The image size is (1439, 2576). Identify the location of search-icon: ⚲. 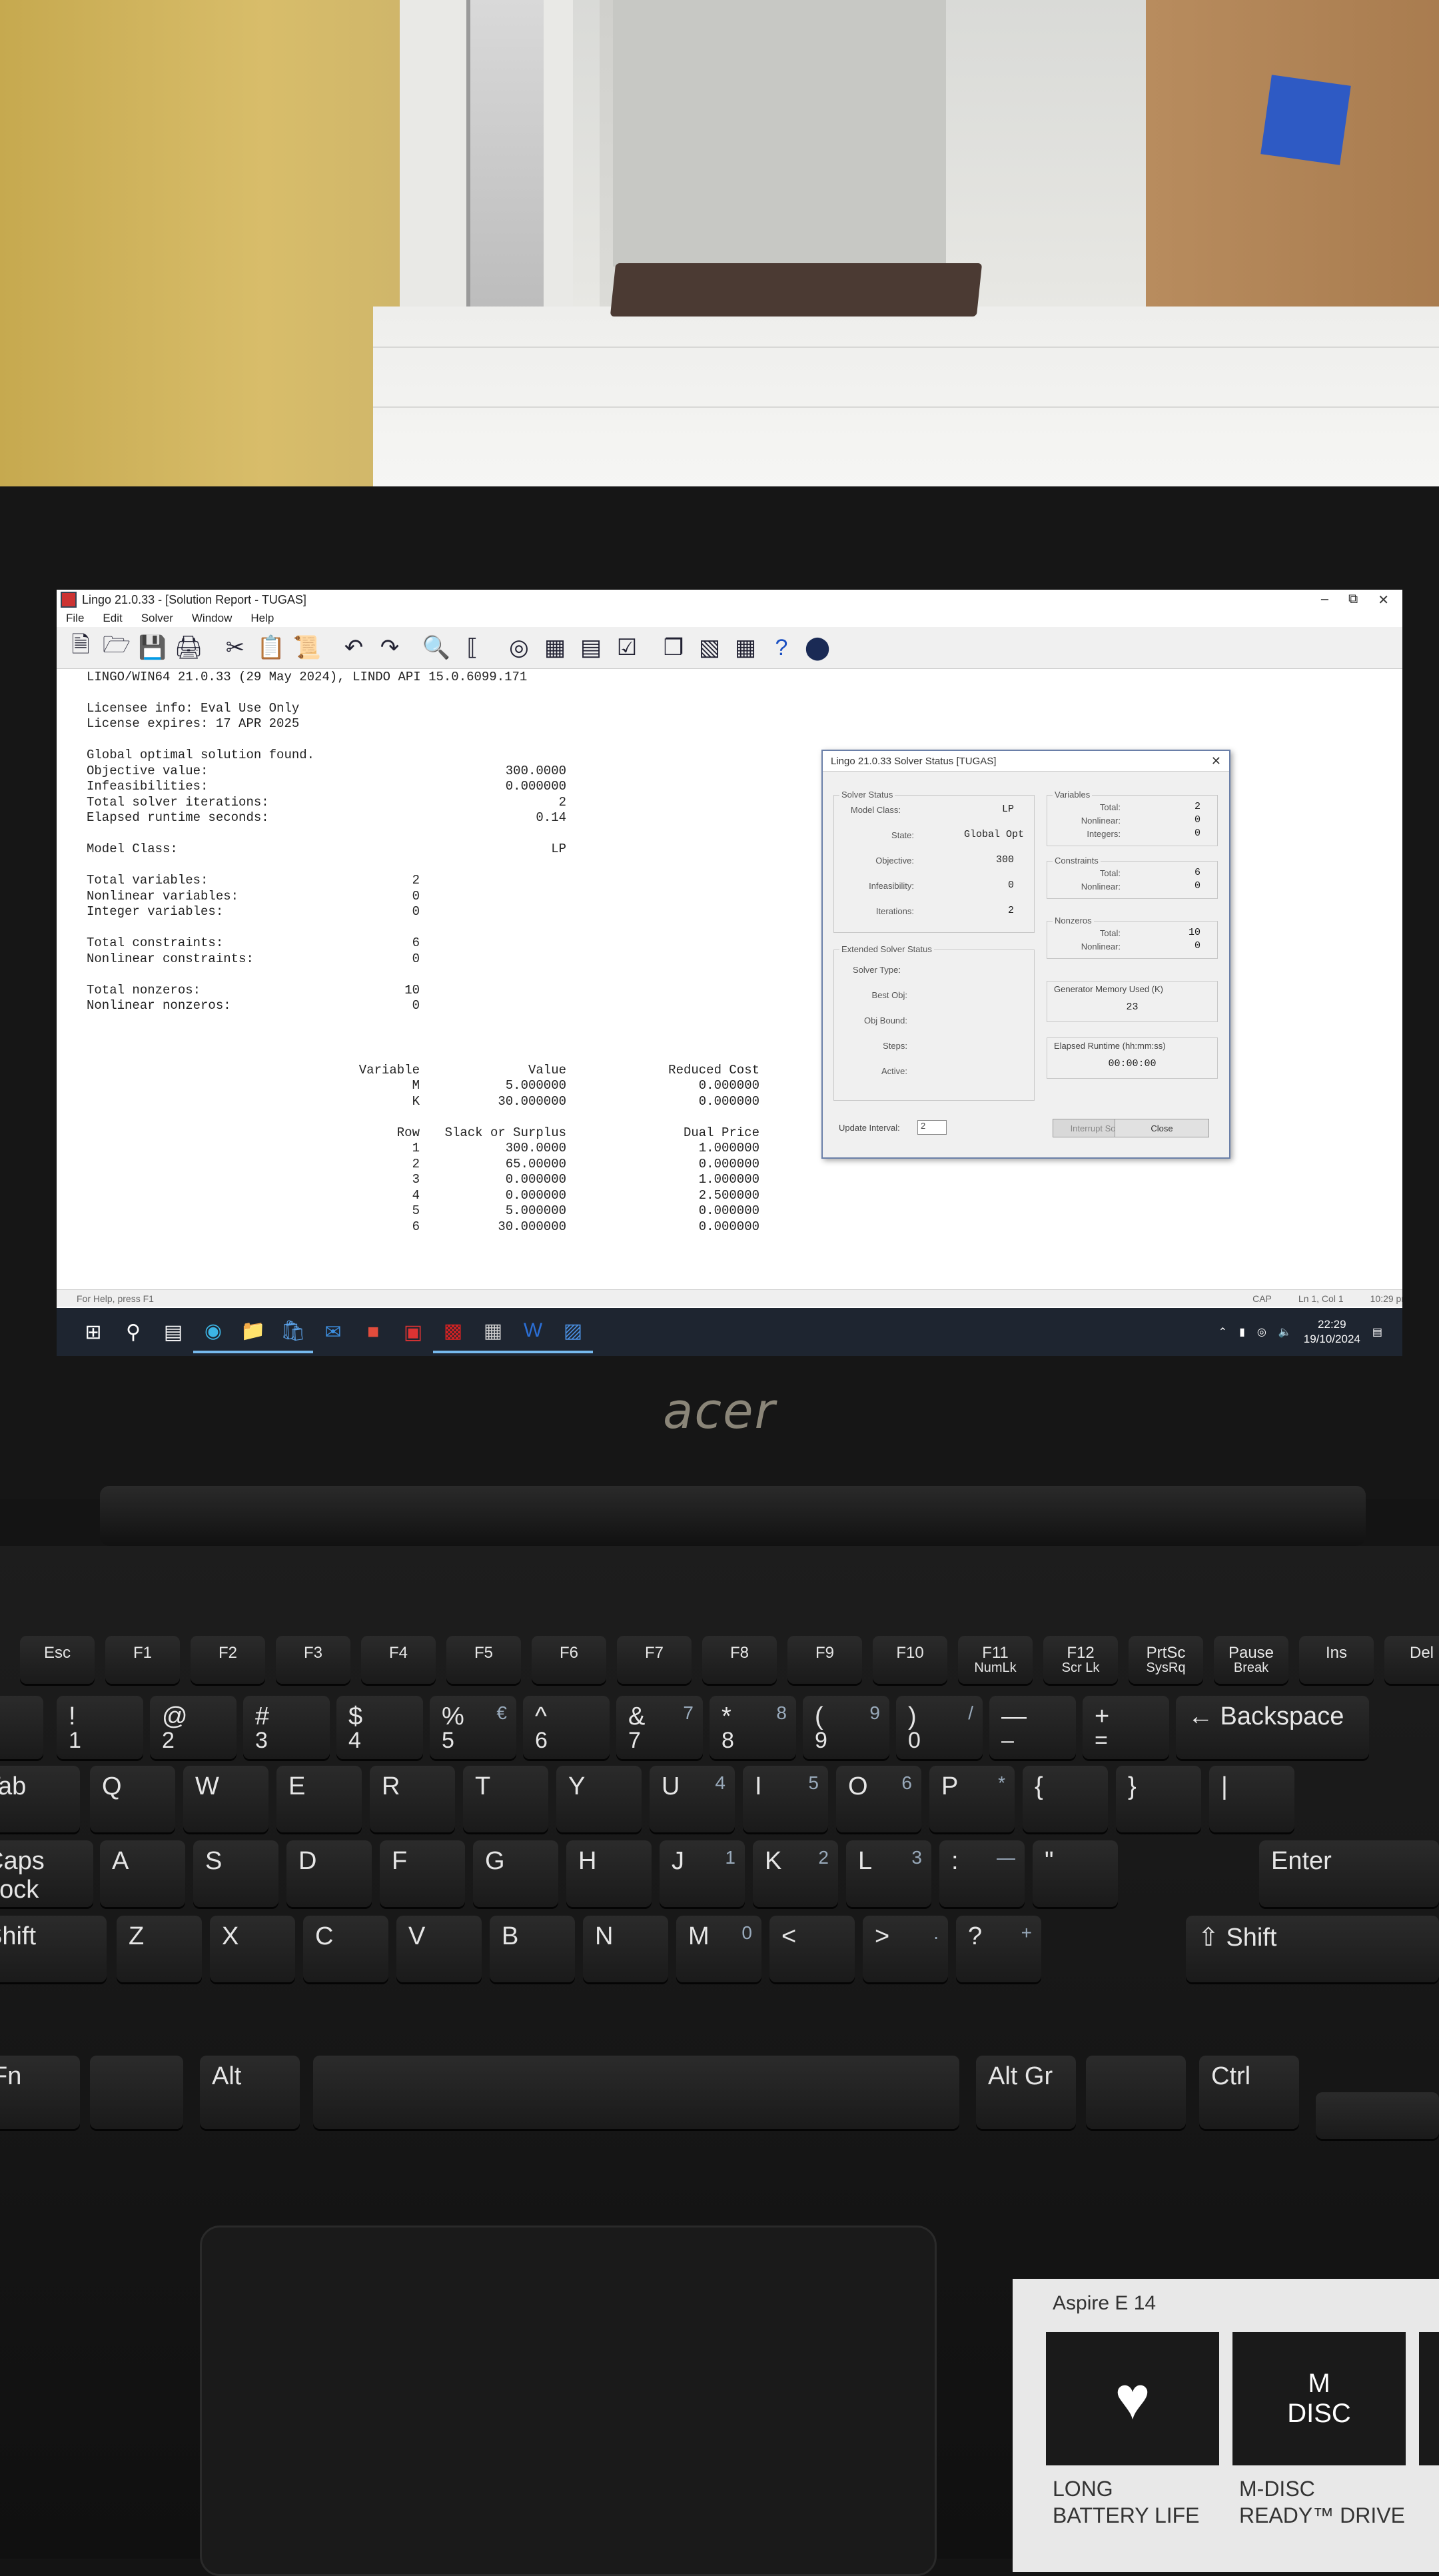
(133, 1332).